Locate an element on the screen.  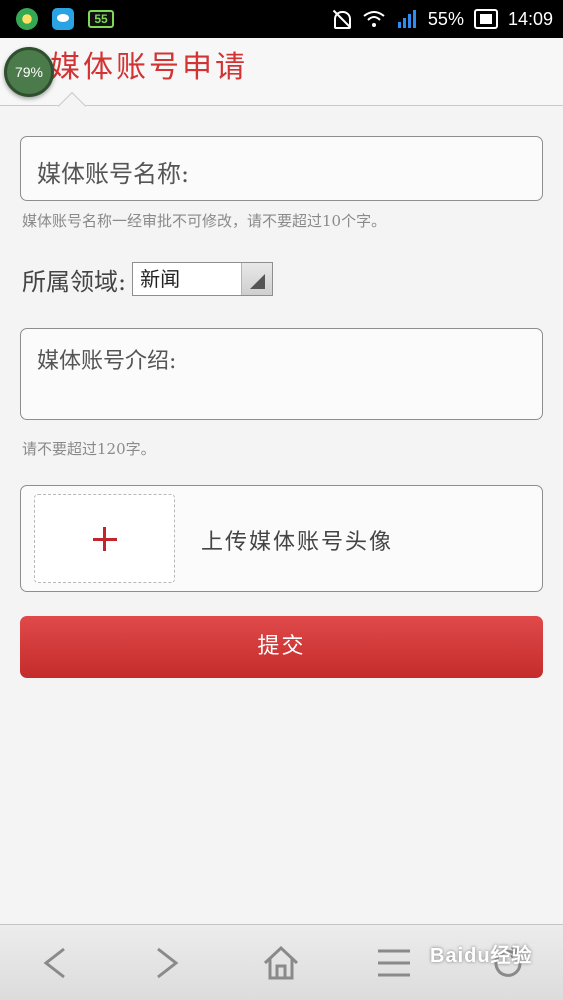
avatar-upload-area: 上传媒体账号头像 is located at coordinates (281, 538).